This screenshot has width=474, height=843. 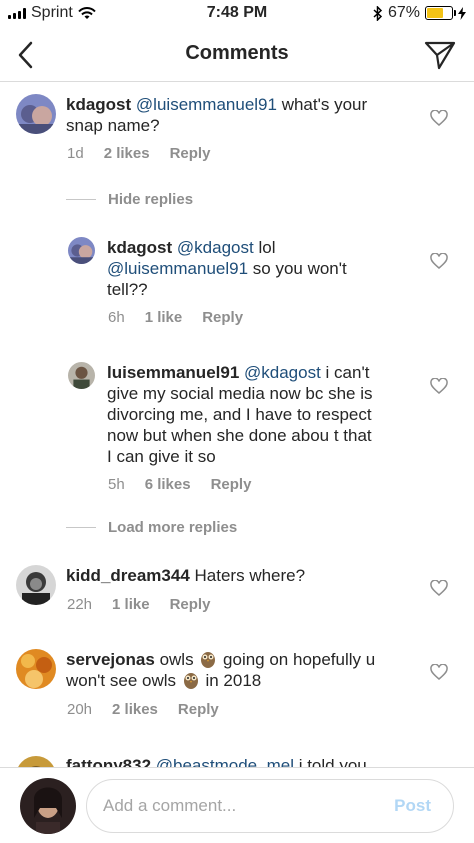 What do you see at coordinates (440, 55) in the screenshot?
I see `send-direct-icon` at bounding box center [440, 55].